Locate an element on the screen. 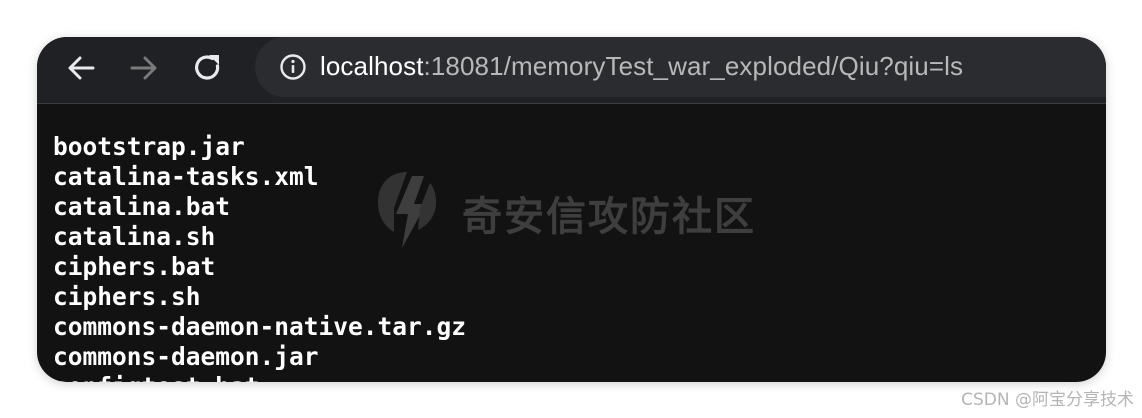 The width and height of the screenshot is (1142, 418). list-item: commons-daemon.jar is located at coordinates (186, 356).